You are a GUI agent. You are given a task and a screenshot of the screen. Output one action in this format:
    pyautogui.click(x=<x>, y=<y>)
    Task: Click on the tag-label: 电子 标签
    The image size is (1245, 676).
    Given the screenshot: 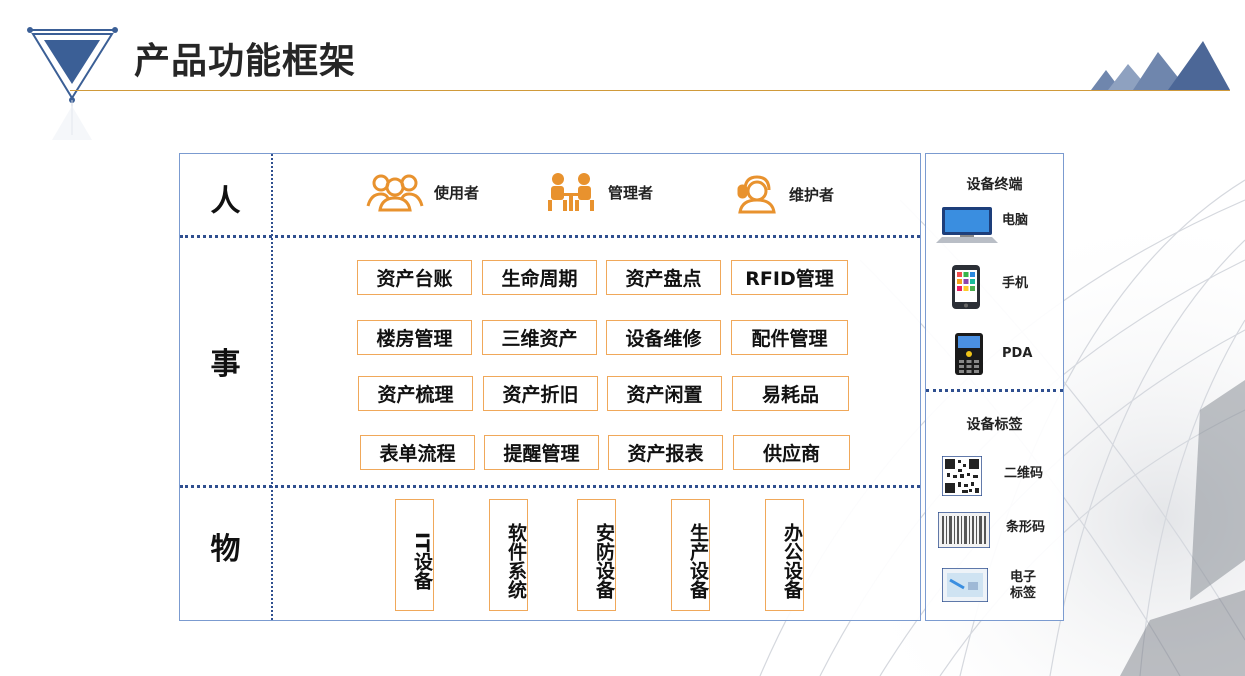 What is the action you would take?
    pyautogui.click(x=1023, y=585)
    